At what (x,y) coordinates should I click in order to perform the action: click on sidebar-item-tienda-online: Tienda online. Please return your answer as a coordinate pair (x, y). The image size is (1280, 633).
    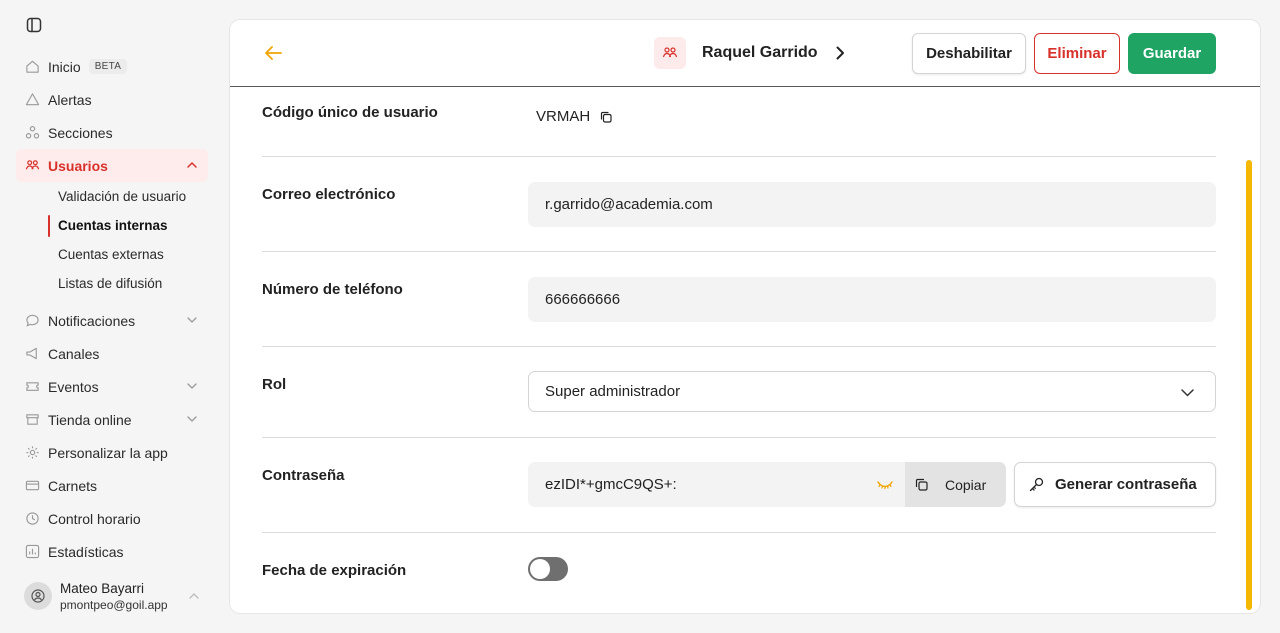
    Looking at the image, I should click on (112, 419).